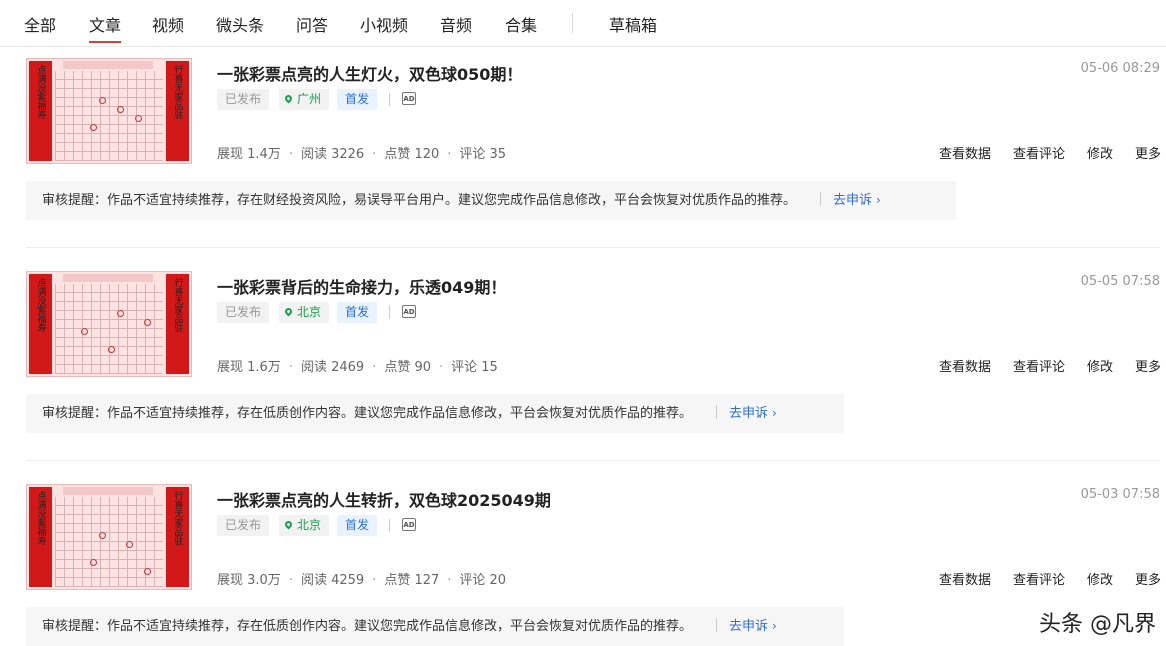 The image size is (1166, 646). What do you see at coordinates (1120, 68) in the screenshot?
I see `publish-date: 05-06 08:29` at bounding box center [1120, 68].